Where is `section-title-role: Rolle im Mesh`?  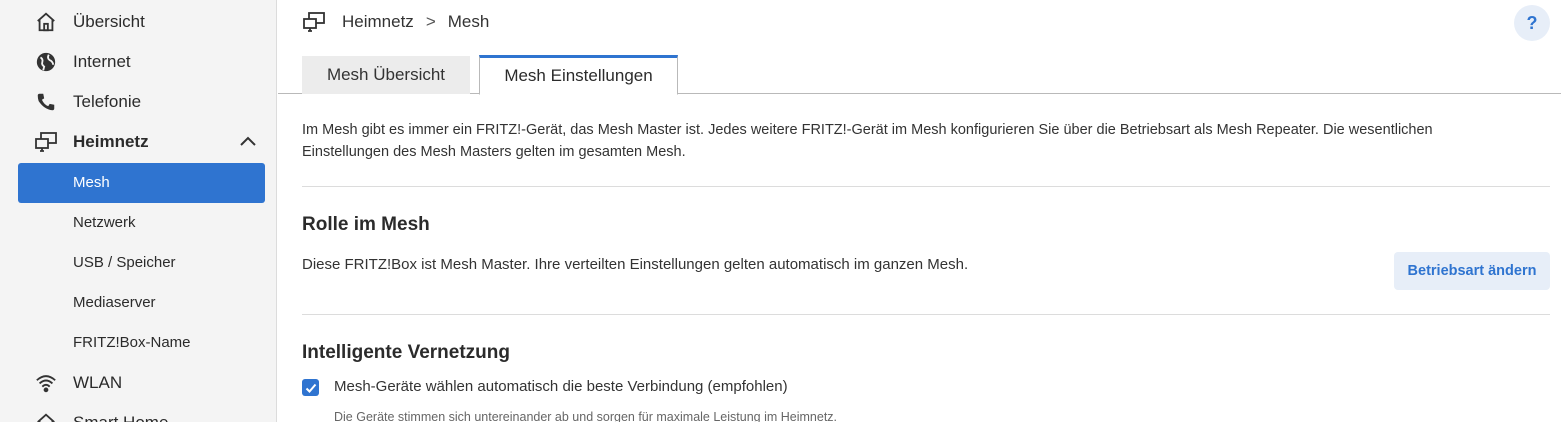 section-title-role: Rolle im Mesh is located at coordinates (366, 224).